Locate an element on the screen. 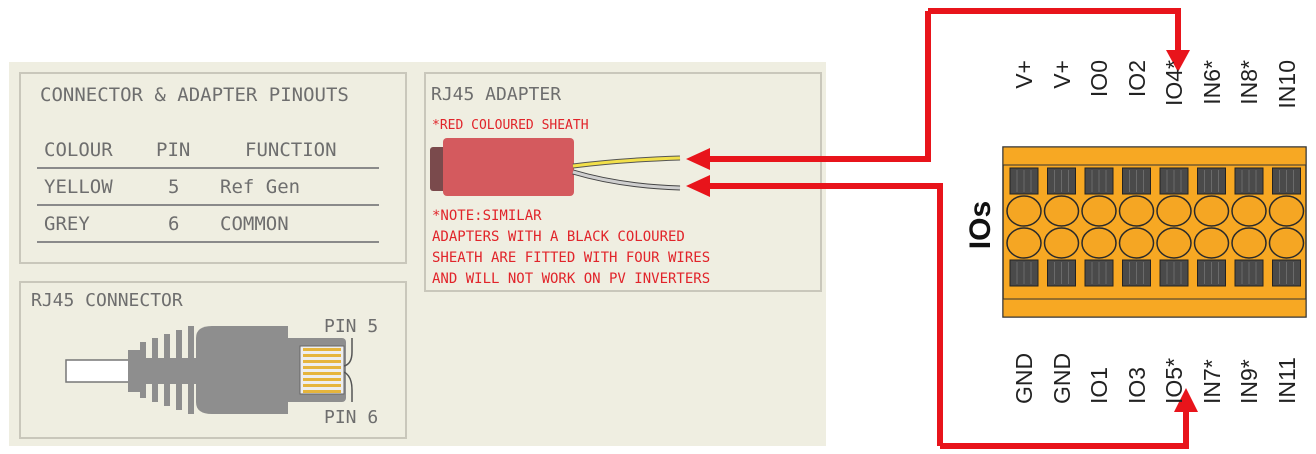  io-bottom-label-8: IN11 is located at coordinates (1286, 380).